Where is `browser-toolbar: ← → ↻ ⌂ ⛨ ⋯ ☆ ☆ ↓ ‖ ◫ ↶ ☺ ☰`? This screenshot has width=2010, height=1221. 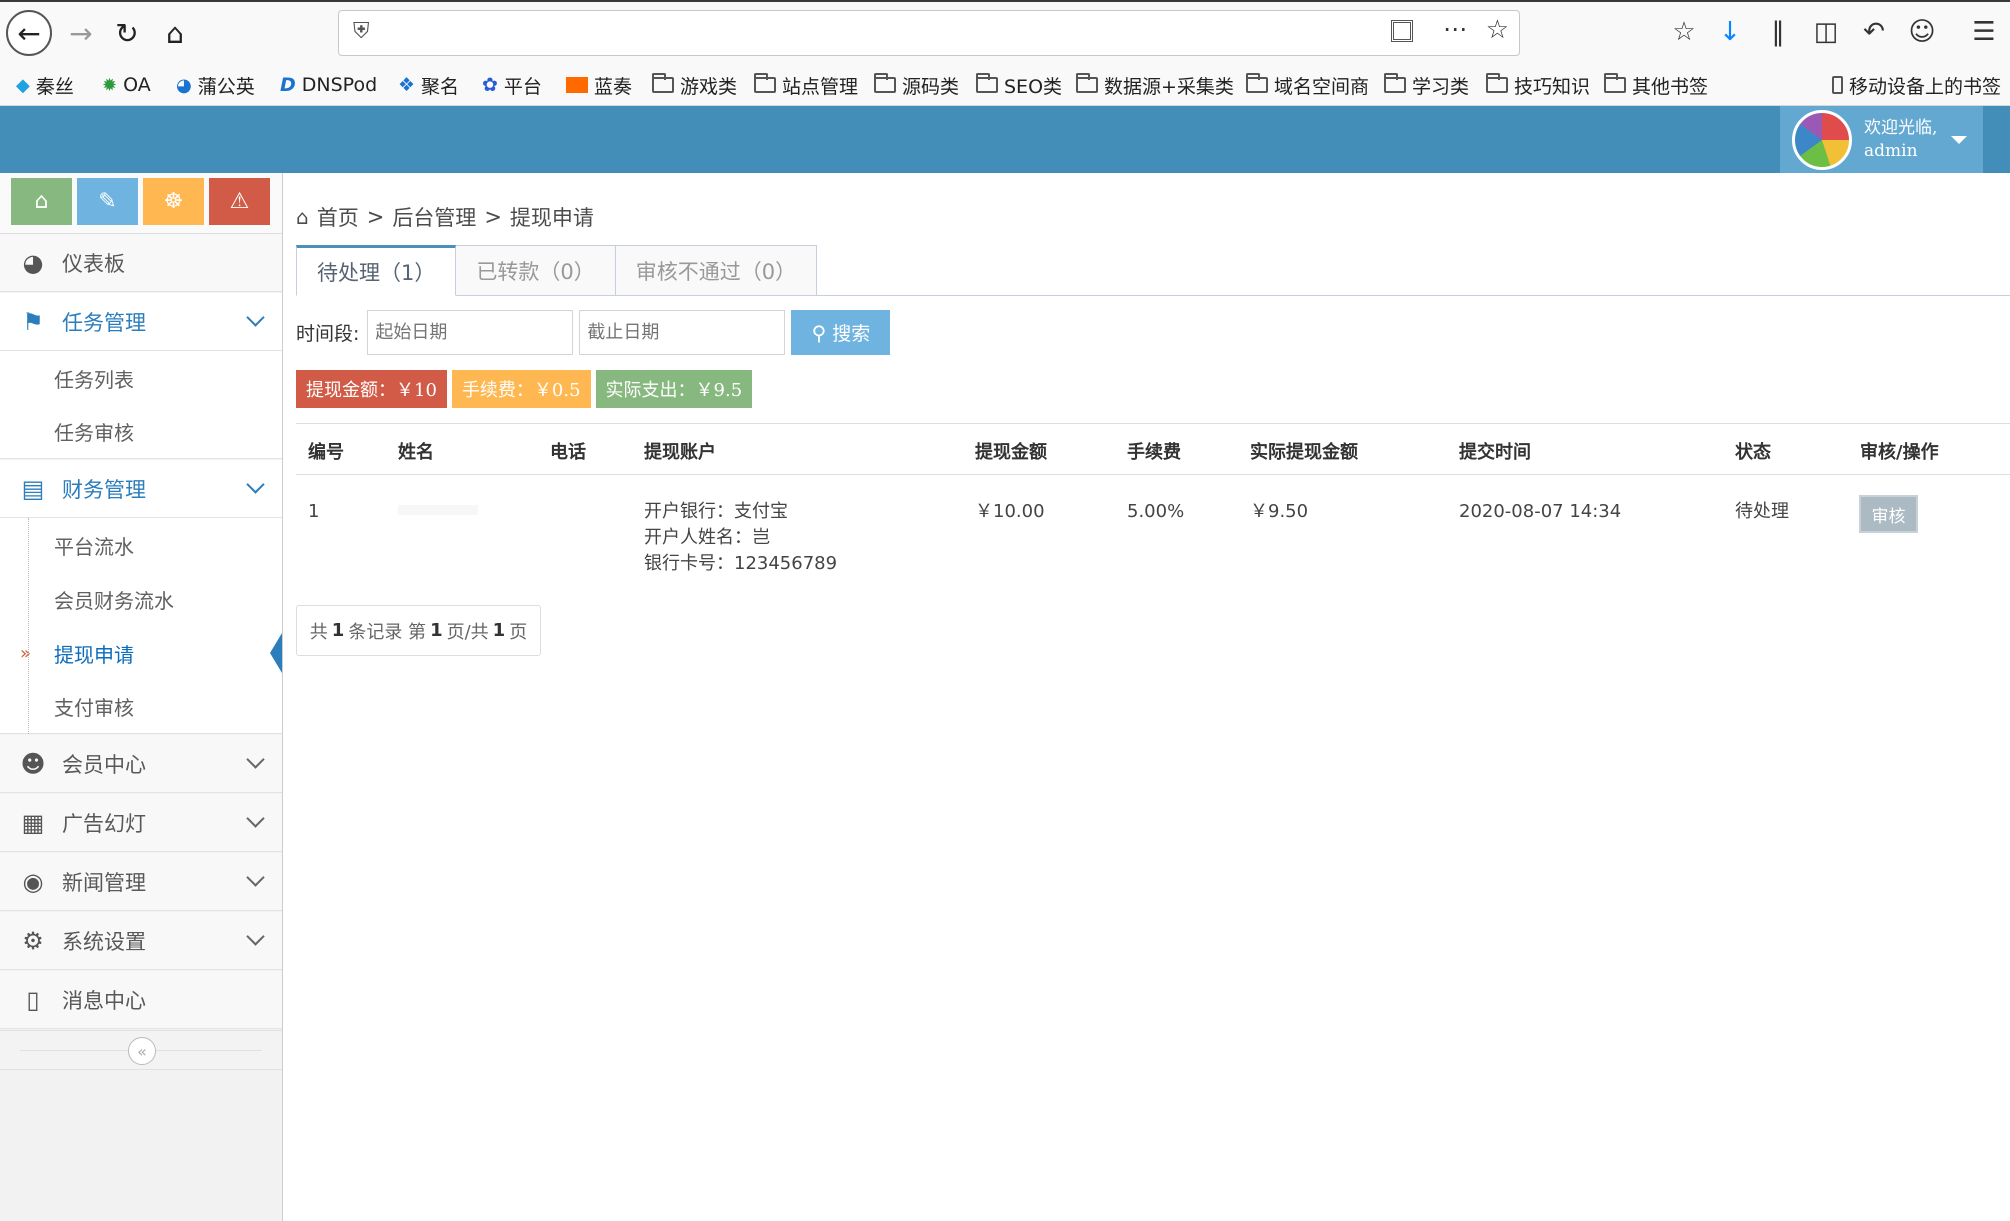 browser-toolbar: ← → ↻ ⌂ ⛨ ⋯ ☆ ☆ ↓ ‖ ◫ ↶ ☺ ☰ is located at coordinates (1005, 32).